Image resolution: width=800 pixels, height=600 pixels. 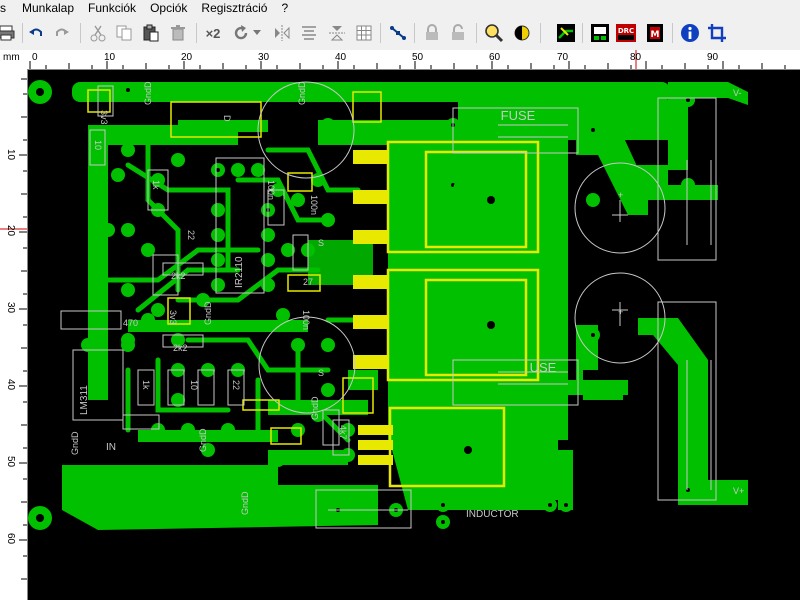 What do you see at coordinates (239, 272) in the screenshot?
I see `ir2110-label: IR2110` at bounding box center [239, 272].